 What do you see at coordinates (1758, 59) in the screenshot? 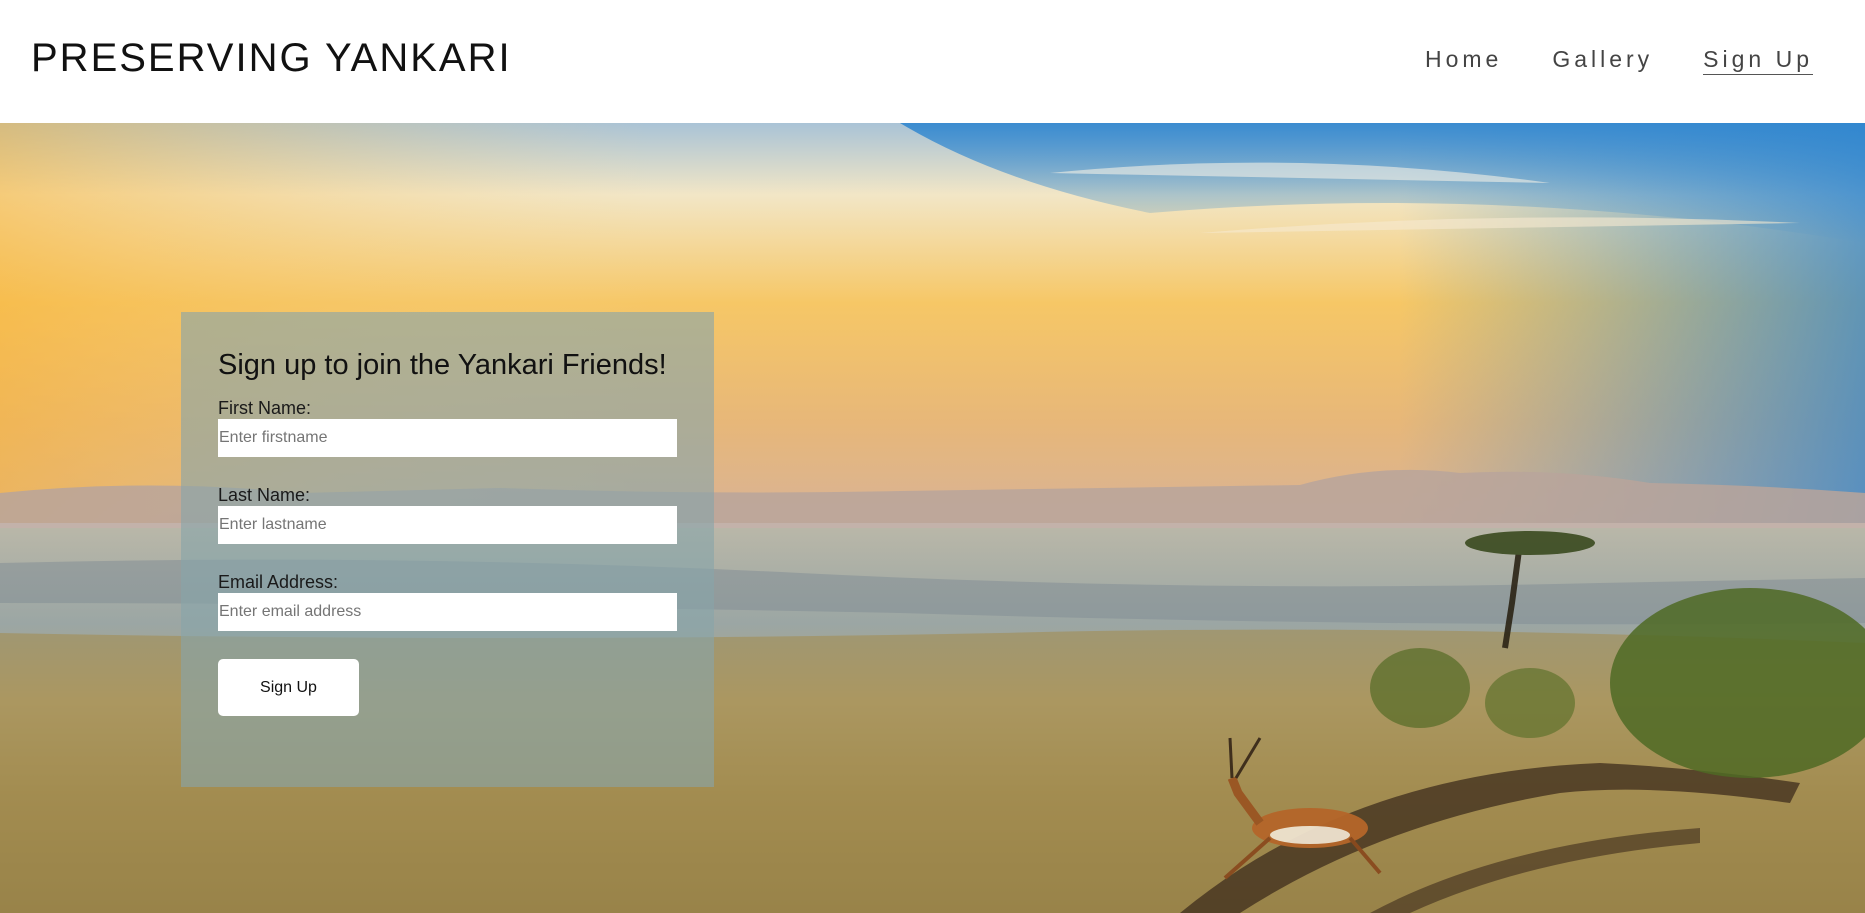
I see `nav-link-sign-up: Sign Up` at bounding box center [1758, 59].